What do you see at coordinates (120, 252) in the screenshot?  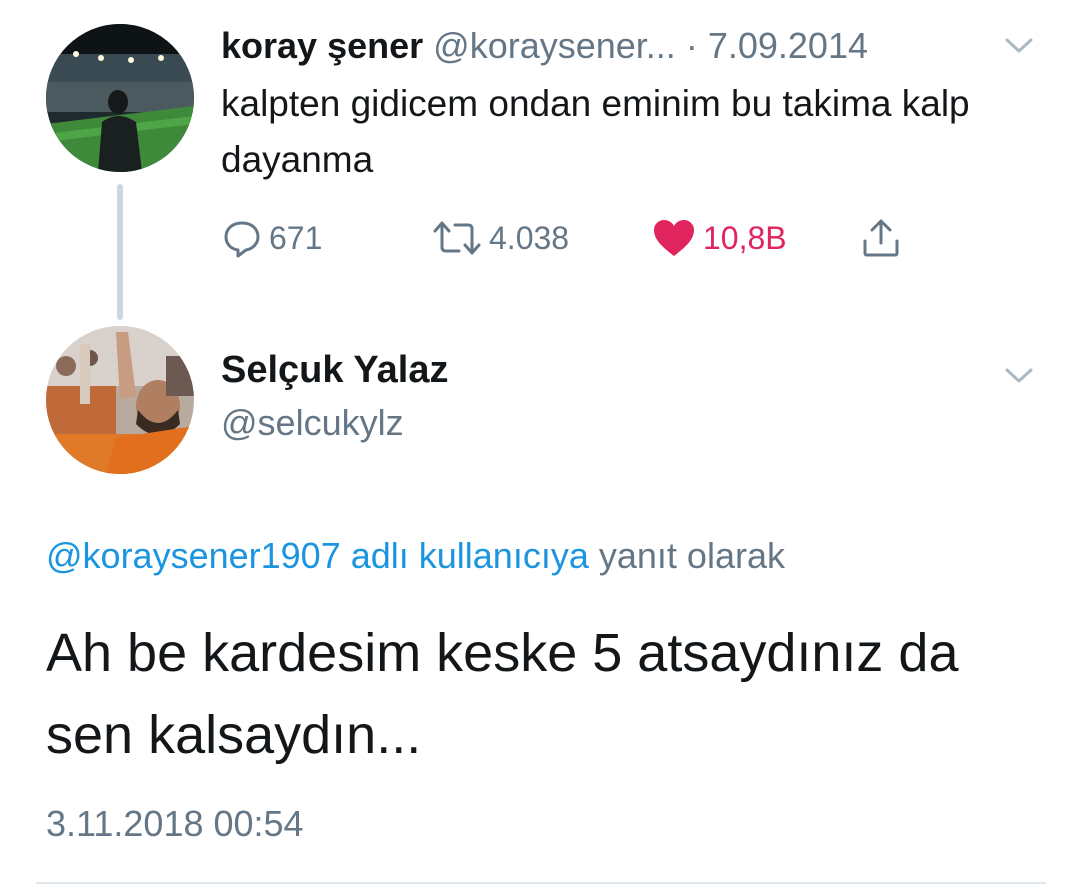 I see `thread-connector-line` at bounding box center [120, 252].